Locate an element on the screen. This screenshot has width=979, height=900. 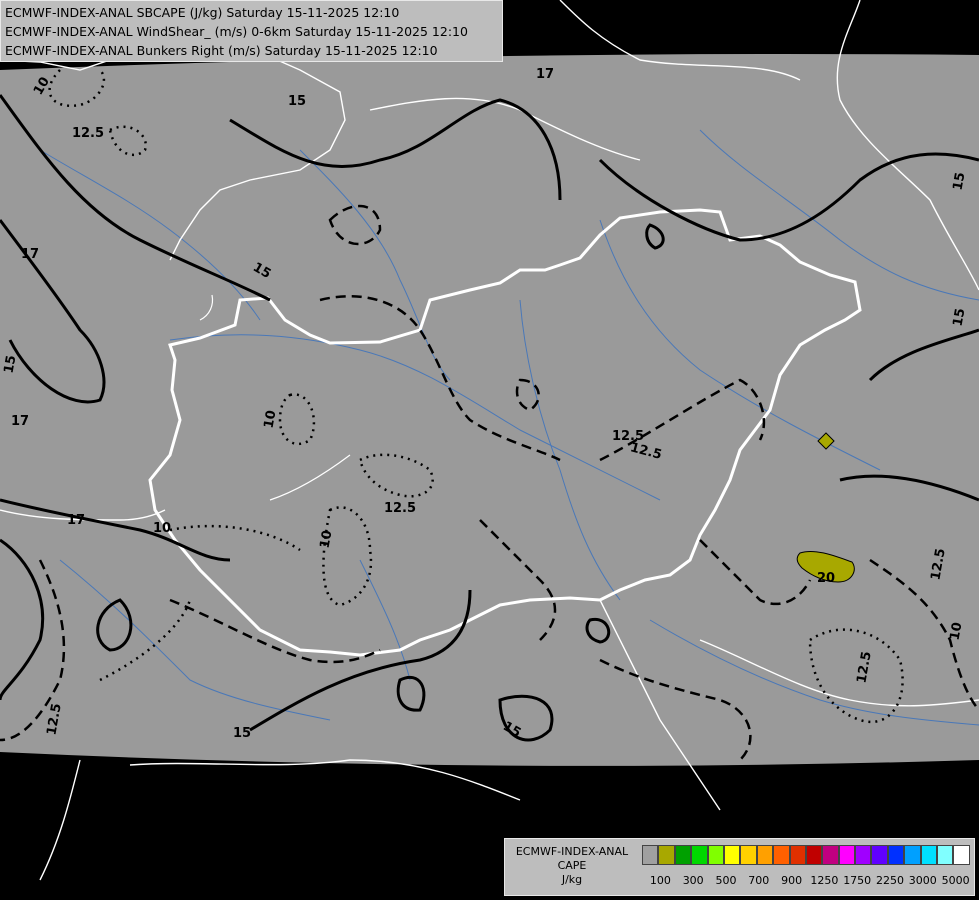
legend-tick-label: 2250 is located at coordinates (890, 880).